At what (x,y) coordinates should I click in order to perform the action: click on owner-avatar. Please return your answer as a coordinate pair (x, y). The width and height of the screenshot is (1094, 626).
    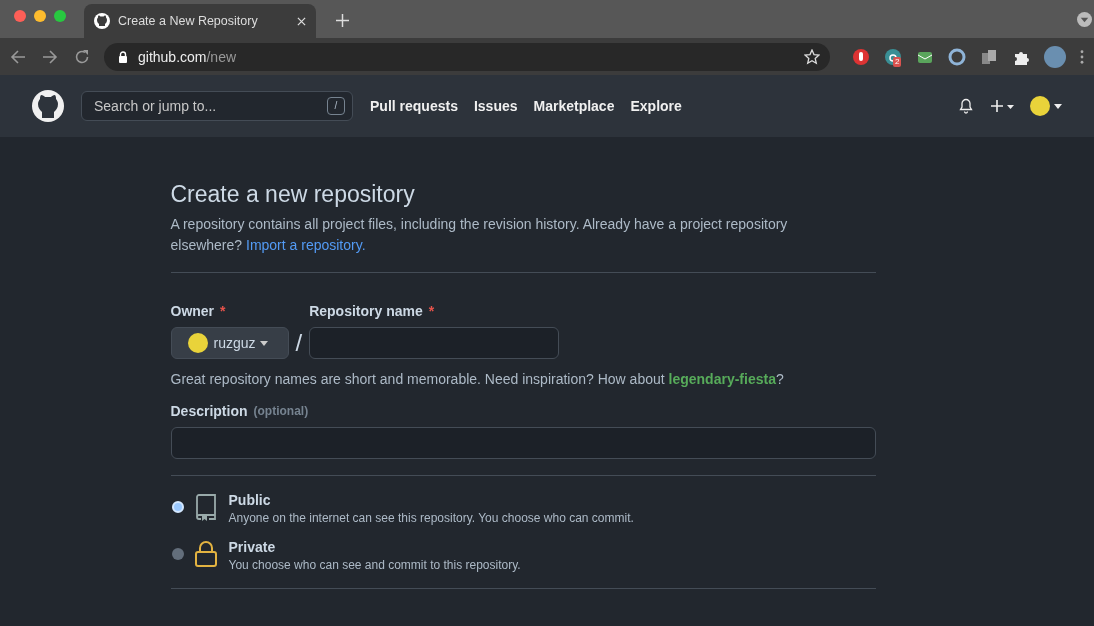
    Looking at the image, I should click on (197, 343).